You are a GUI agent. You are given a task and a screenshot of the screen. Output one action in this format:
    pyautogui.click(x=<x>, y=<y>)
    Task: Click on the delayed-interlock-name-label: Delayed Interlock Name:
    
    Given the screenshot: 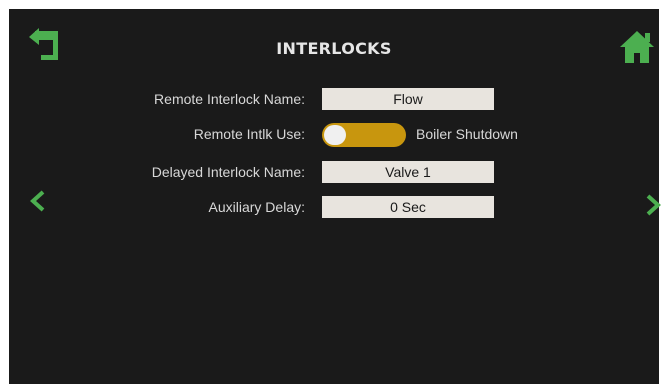 What is the action you would take?
    pyautogui.click(x=228, y=172)
    